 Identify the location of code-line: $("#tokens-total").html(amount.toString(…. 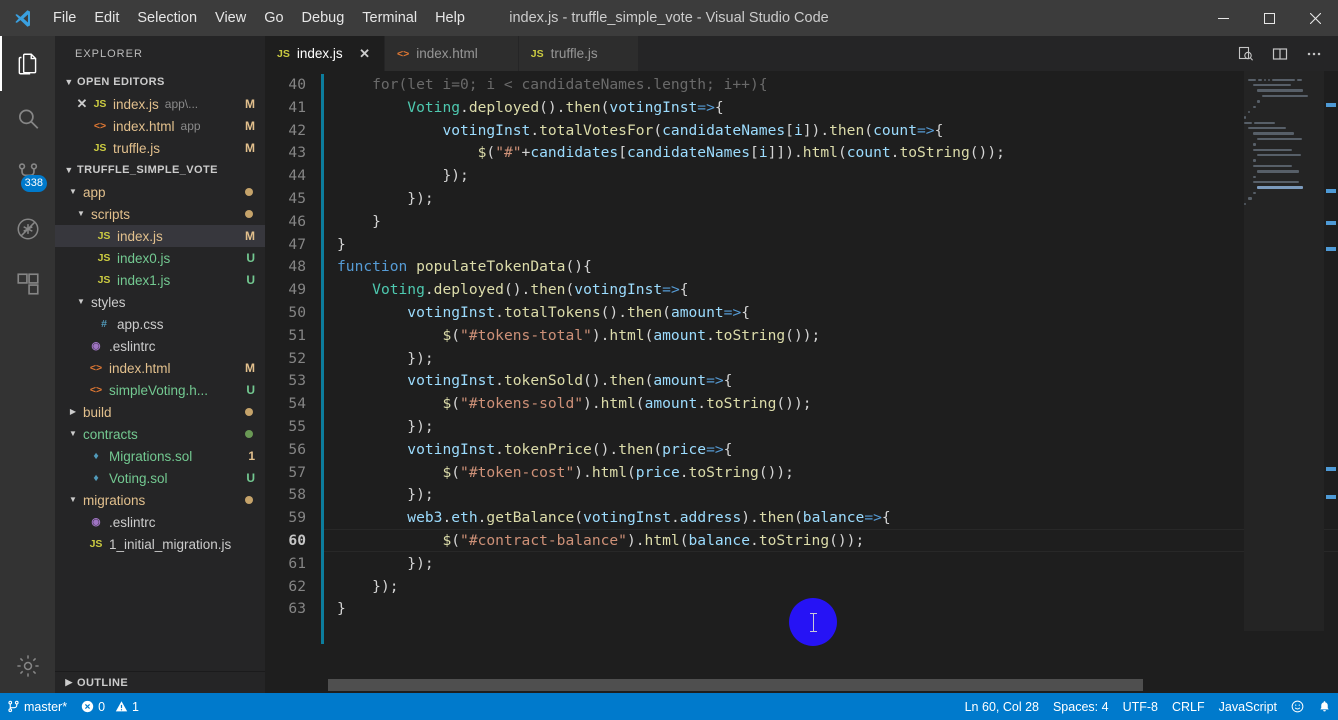
(837, 336).